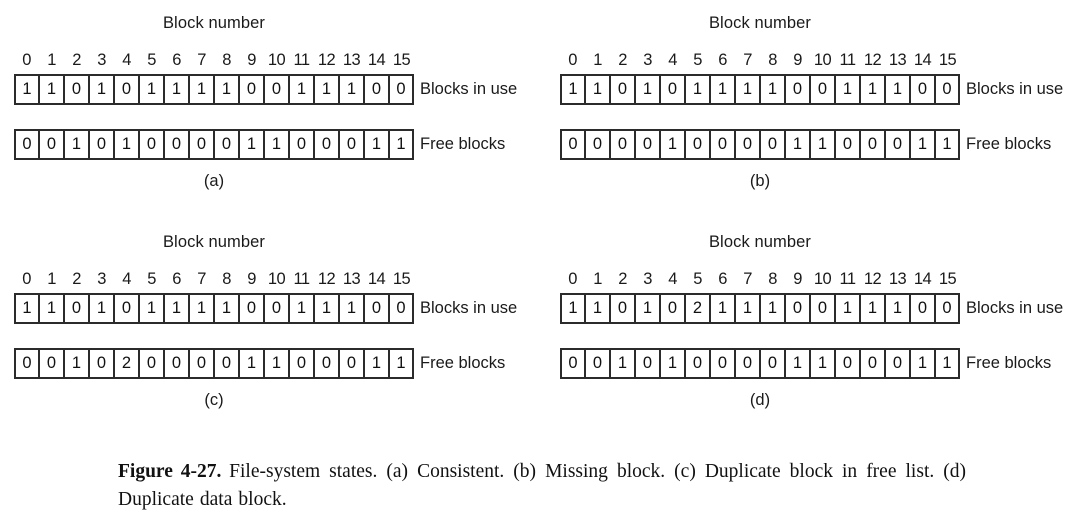  I want to click on block-index-label: 3, so click(647, 60).